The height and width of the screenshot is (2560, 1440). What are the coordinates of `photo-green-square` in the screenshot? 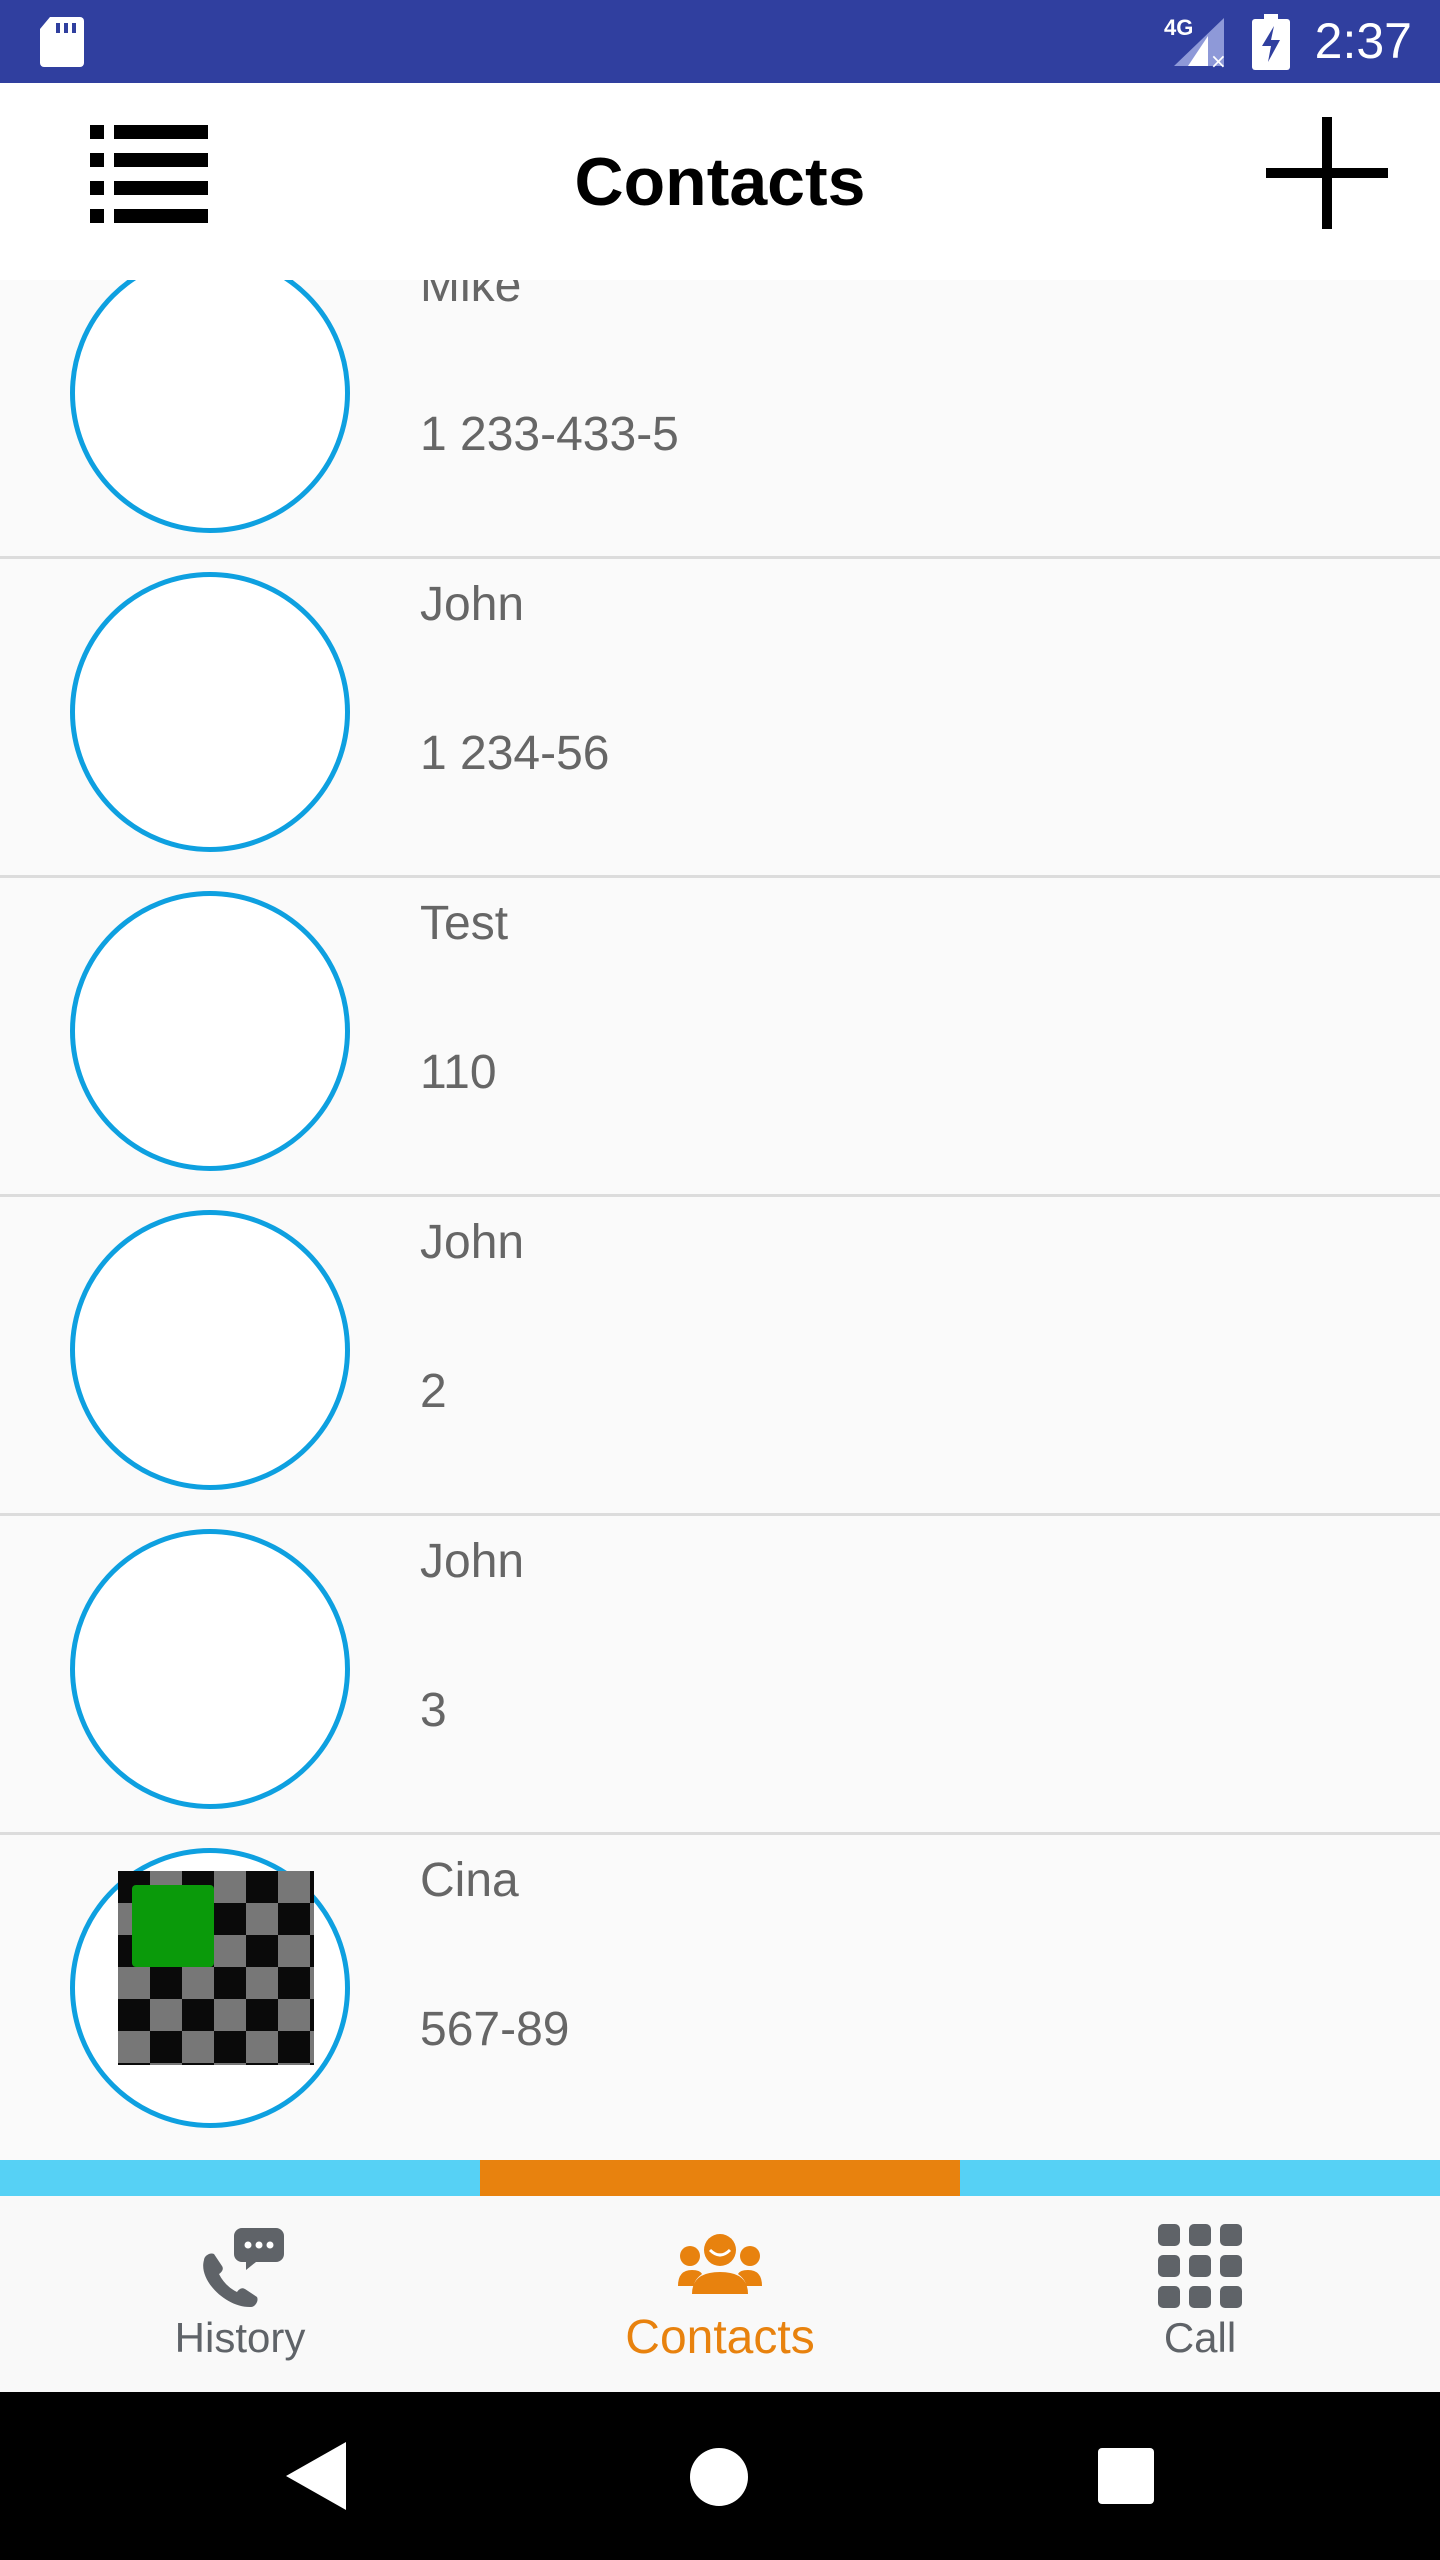 It's located at (173, 1926).